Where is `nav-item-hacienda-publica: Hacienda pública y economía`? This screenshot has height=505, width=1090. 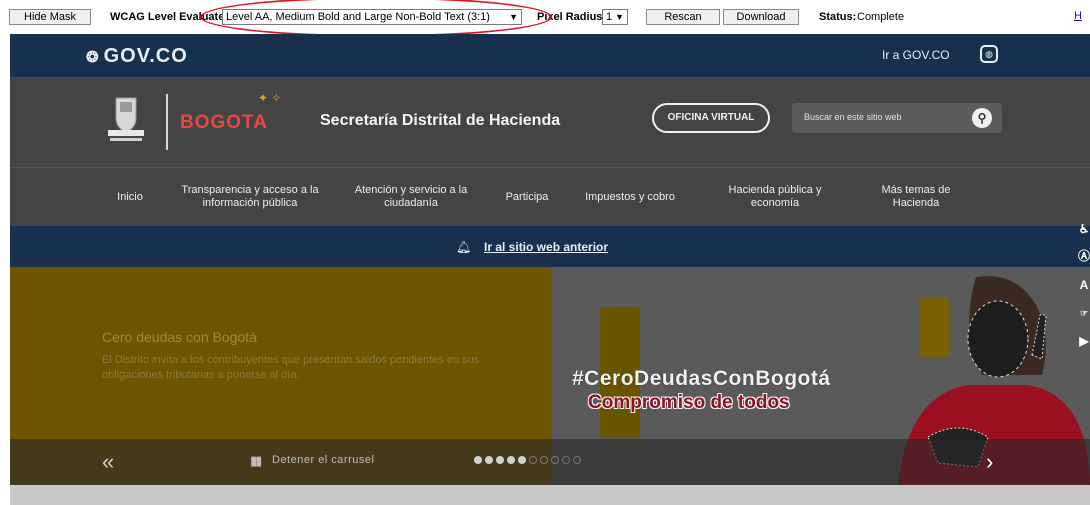
nav-item-hacienda-publica: Hacienda pública y economía is located at coordinates (775, 197).